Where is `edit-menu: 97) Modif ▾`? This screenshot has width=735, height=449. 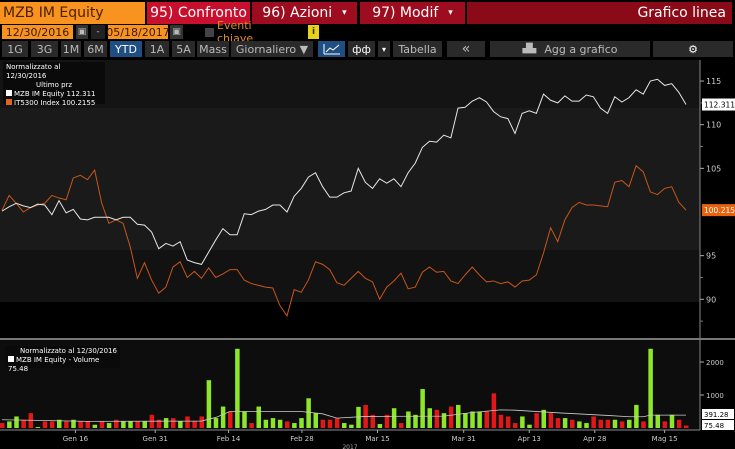
edit-menu: 97) Modif ▾ is located at coordinates (412, 13).